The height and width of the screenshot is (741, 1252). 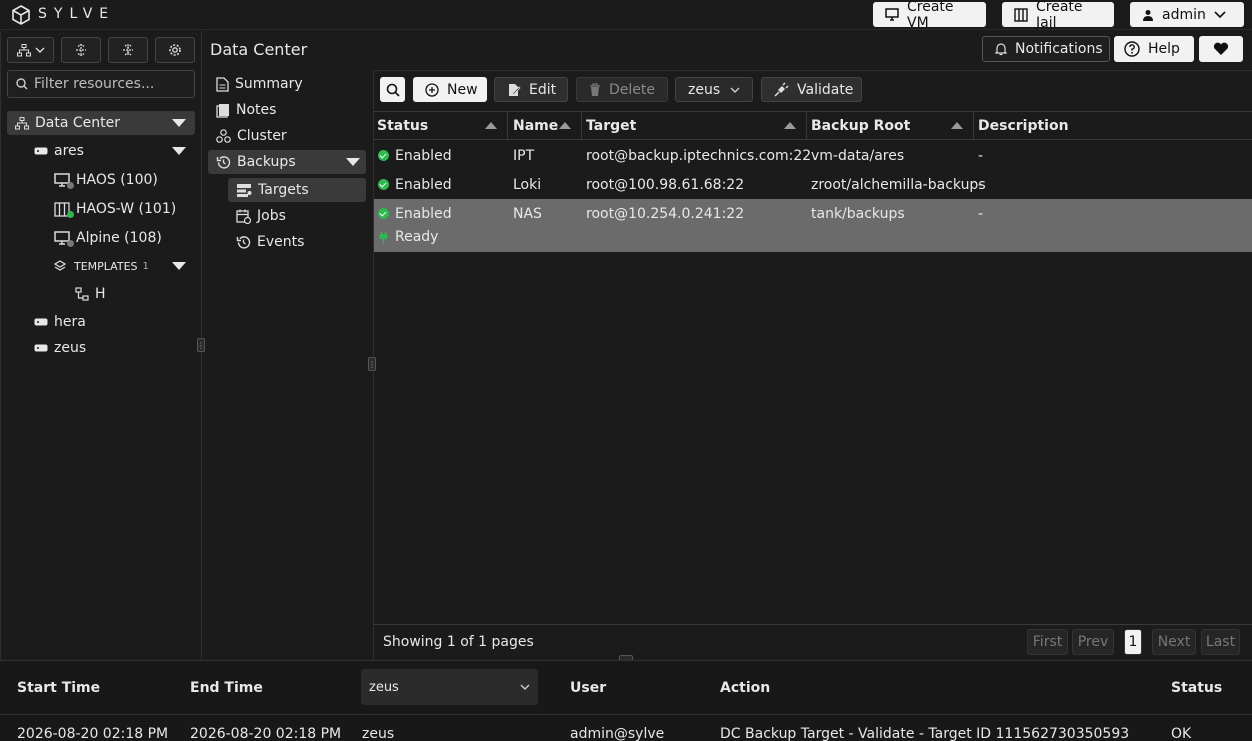 I want to click on nav-label: Backups, so click(x=266, y=162).